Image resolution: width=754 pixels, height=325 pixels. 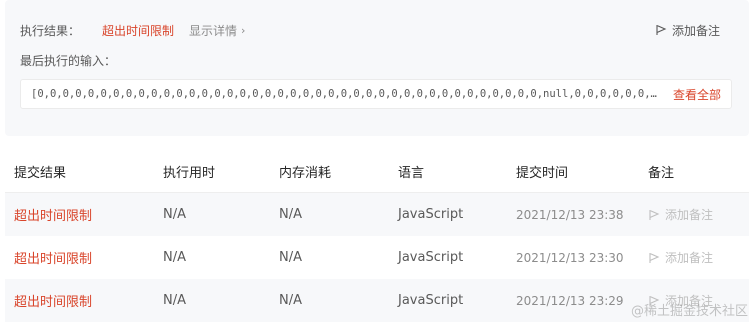 What do you see at coordinates (377, 30) in the screenshot?
I see `result-status-row: 执行结果： 超出时间限制 显示详情 › 添加备注` at bounding box center [377, 30].